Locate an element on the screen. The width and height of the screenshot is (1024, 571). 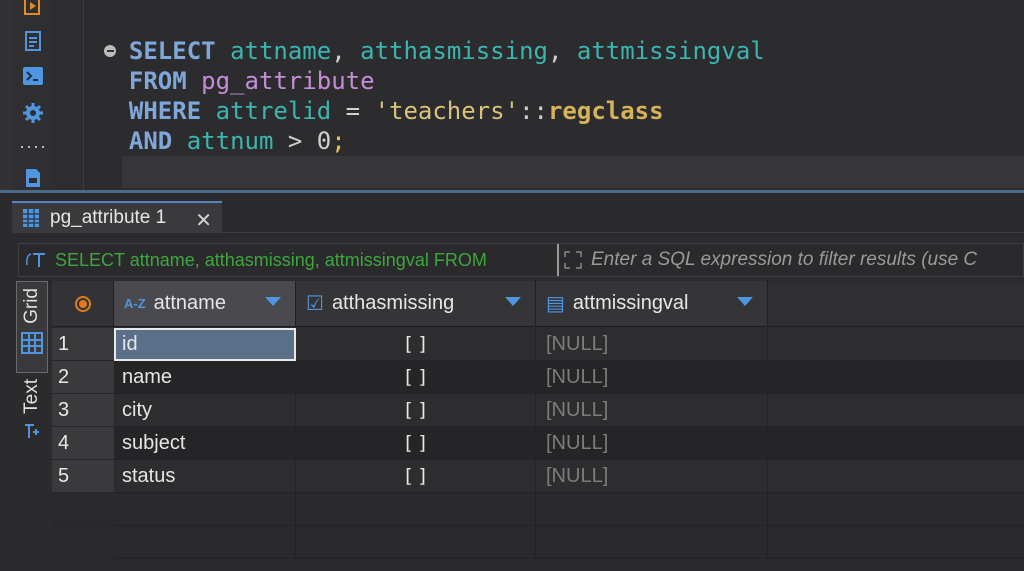
close-tab-icon: ✕ is located at coordinates (203, 220).